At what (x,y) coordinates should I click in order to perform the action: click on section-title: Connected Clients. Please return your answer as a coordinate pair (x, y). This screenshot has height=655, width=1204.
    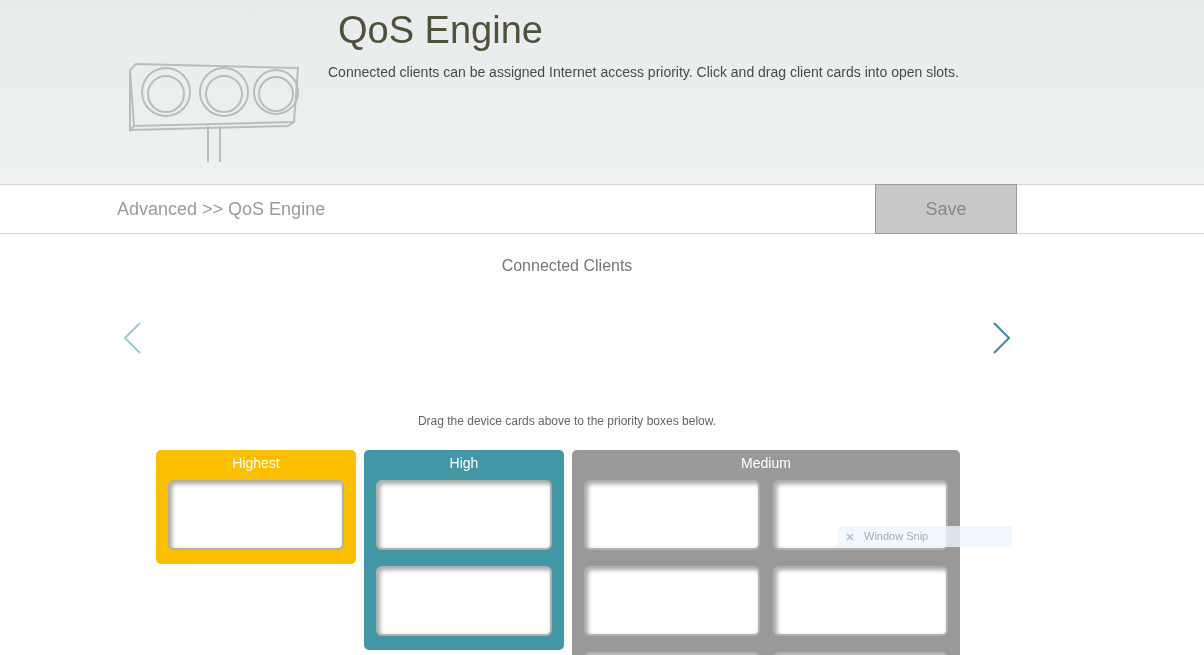
    Looking at the image, I should click on (567, 266).